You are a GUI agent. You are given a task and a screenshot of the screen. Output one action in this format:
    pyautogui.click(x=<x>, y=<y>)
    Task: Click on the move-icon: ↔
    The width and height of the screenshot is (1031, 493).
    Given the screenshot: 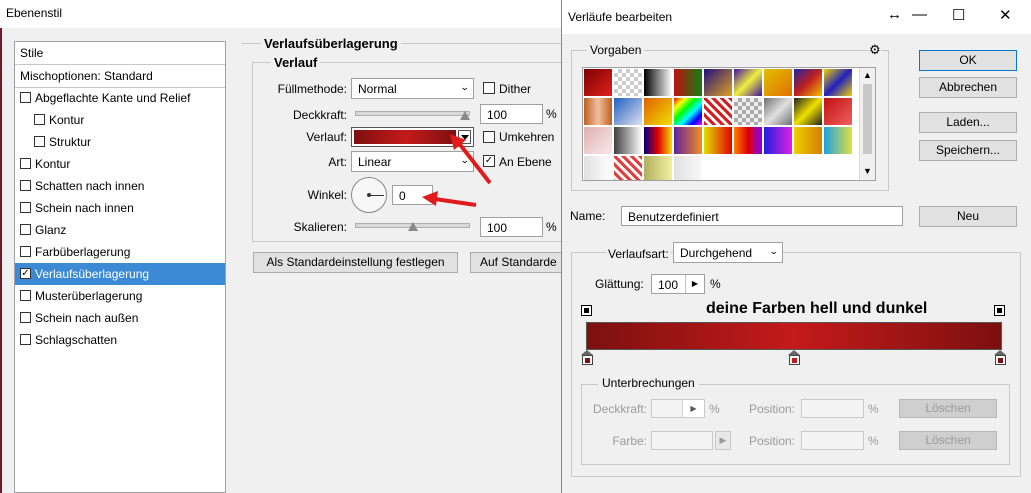 What is the action you would take?
    pyautogui.click(x=894, y=14)
    